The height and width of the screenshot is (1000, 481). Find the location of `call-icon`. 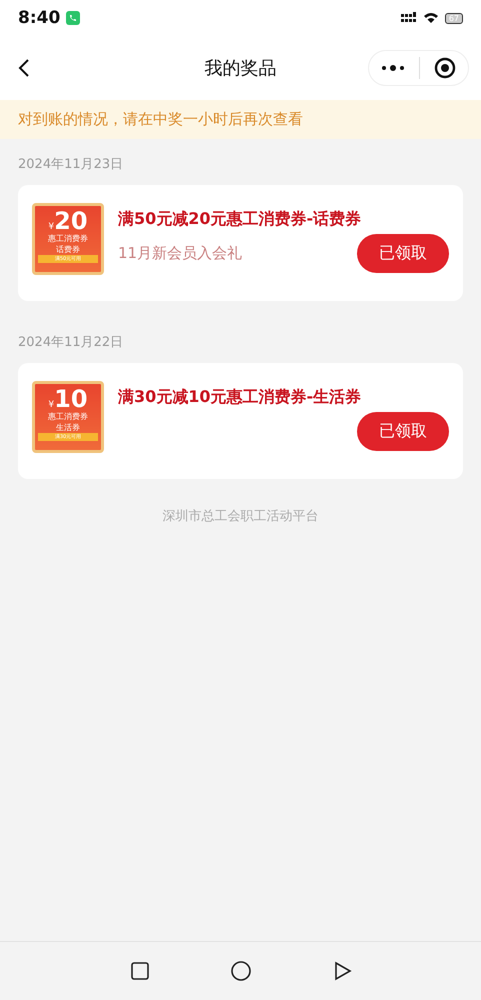

call-icon is located at coordinates (73, 18).